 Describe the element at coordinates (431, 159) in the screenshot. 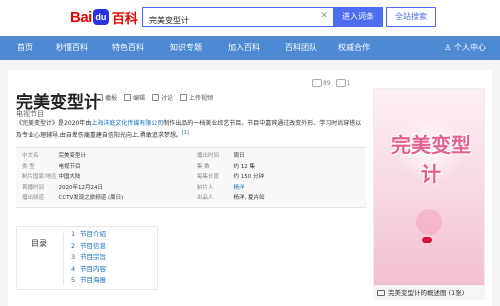

I see `poster-title-art: 完美变型计` at that location.